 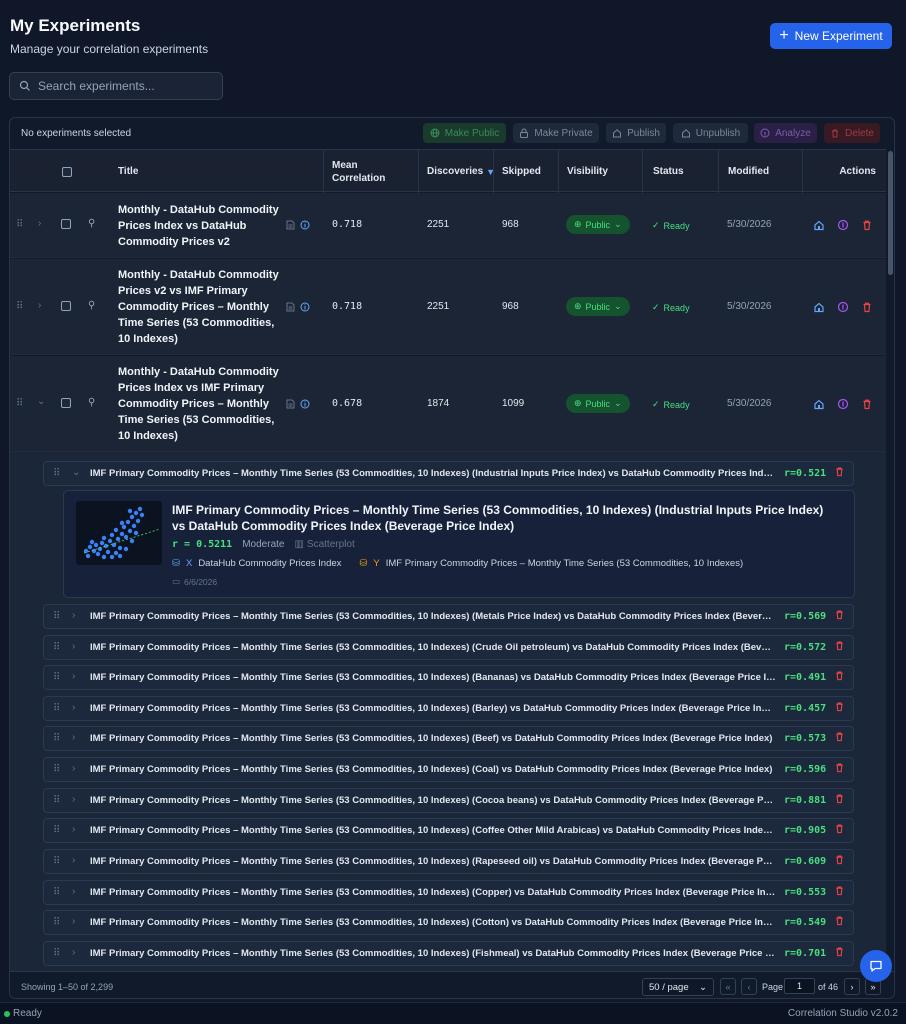 I want to click on col-mean-correlation: Mean Correlation, so click(x=366, y=171).